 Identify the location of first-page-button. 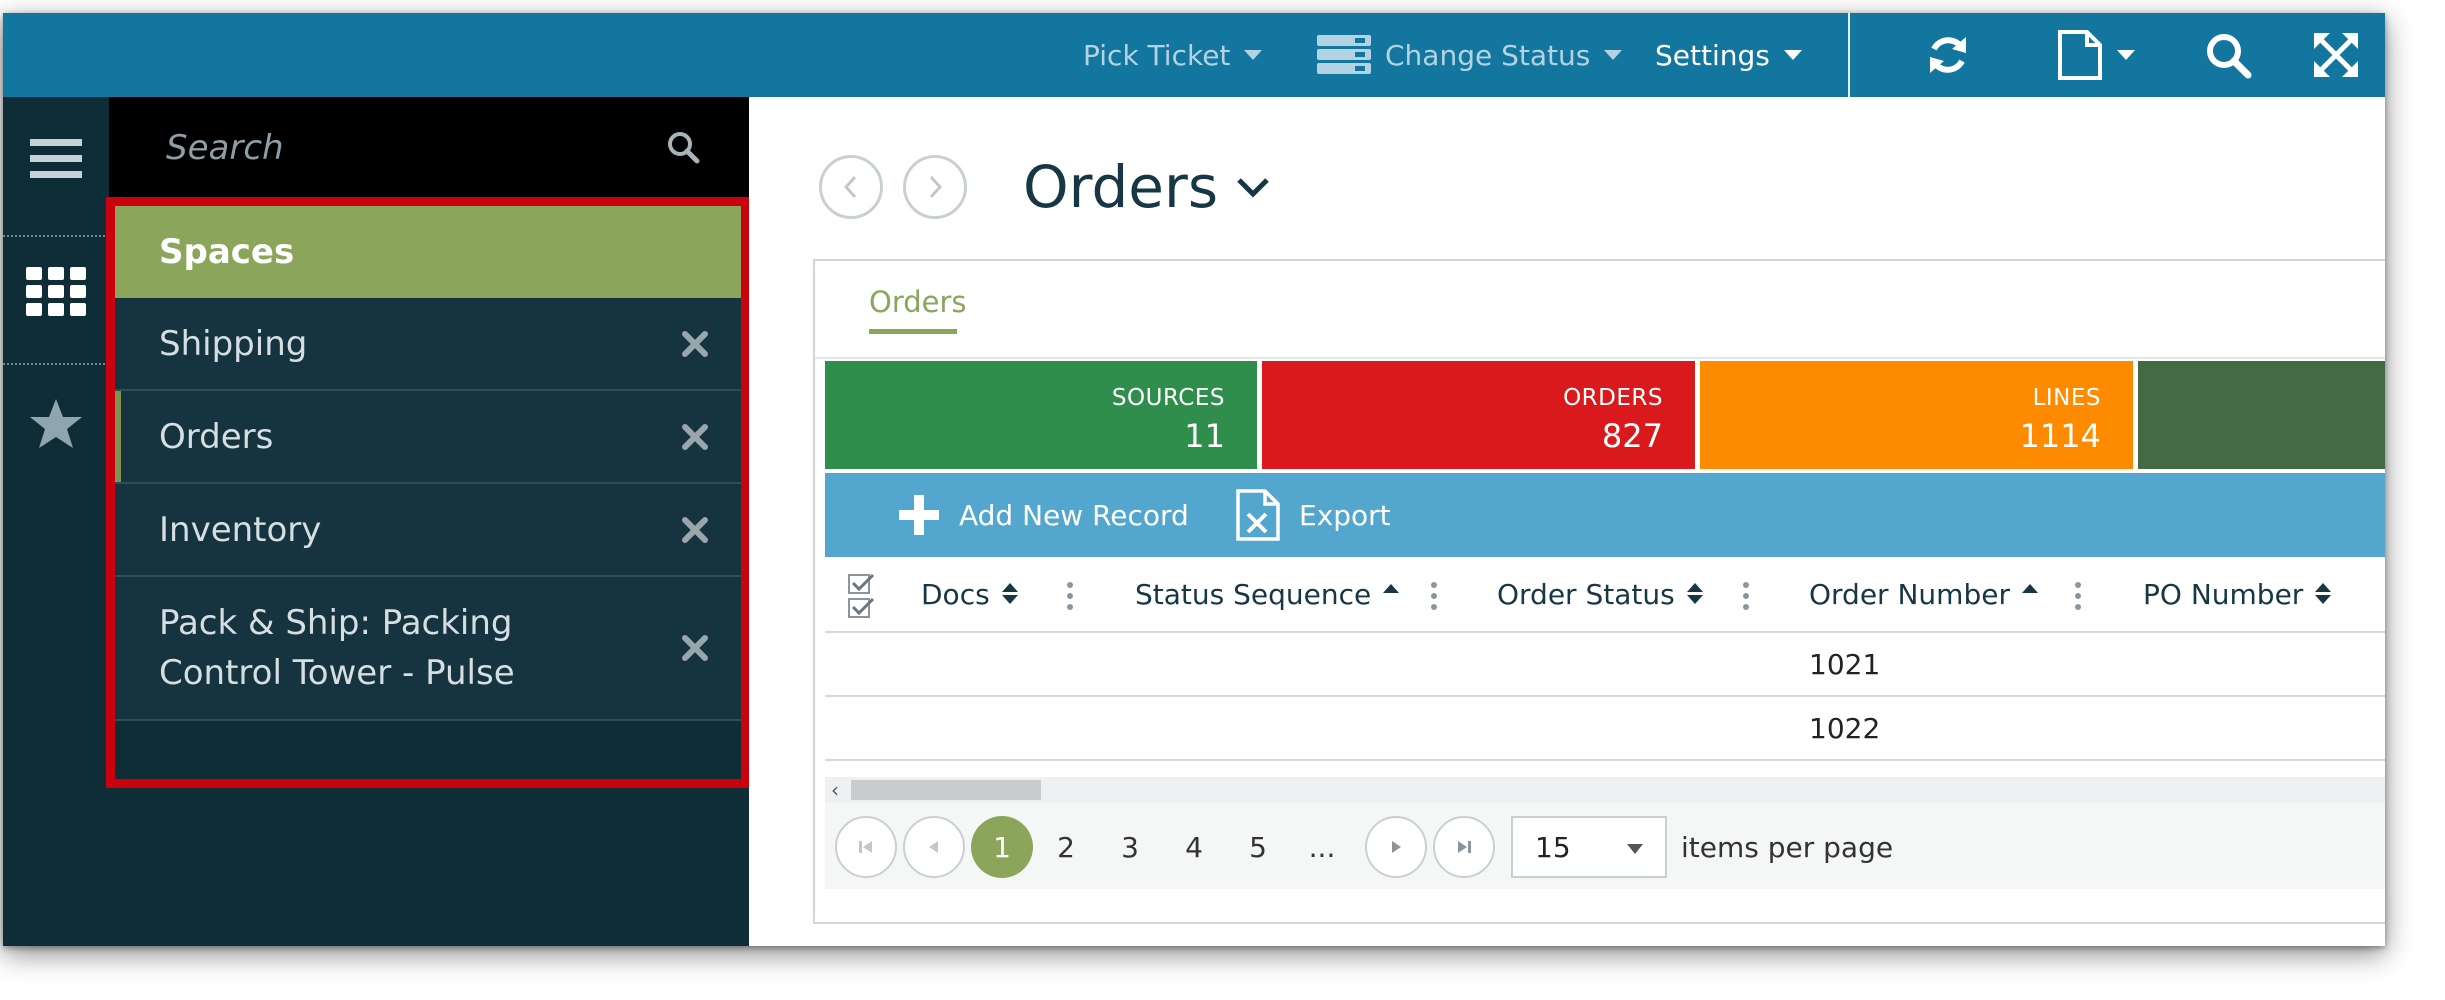
(866, 847).